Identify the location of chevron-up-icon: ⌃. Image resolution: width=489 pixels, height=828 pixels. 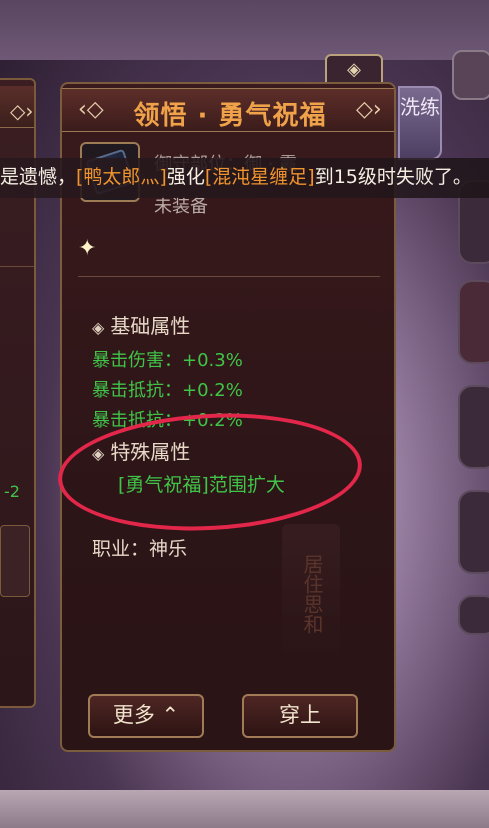
(167, 715).